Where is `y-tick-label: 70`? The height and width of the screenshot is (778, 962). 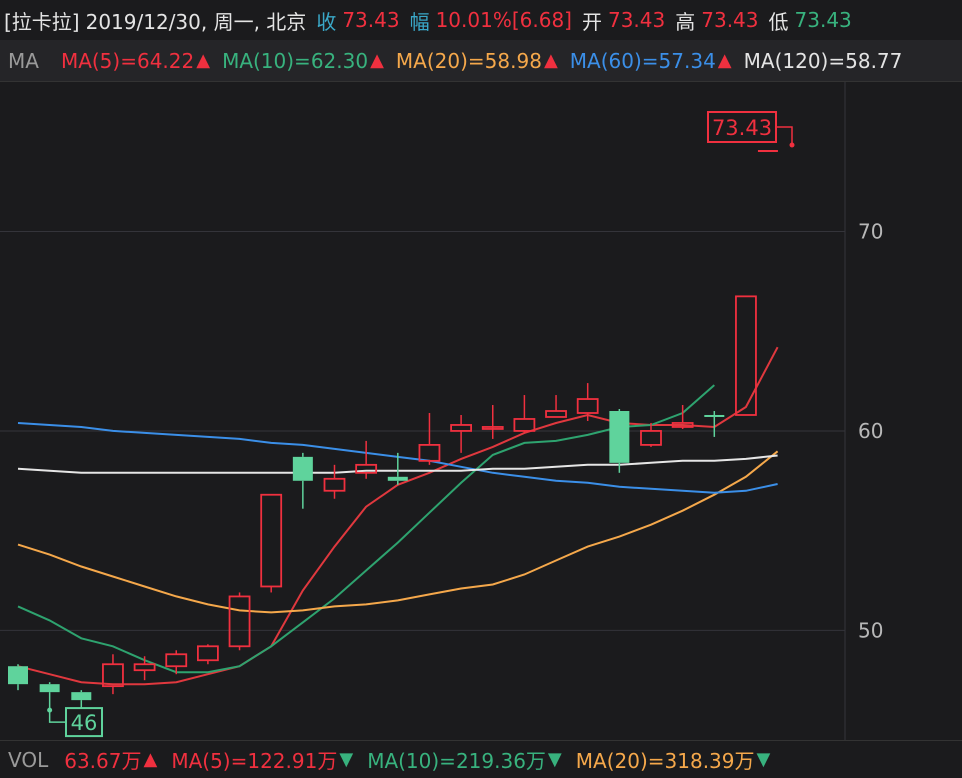 y-tick-label: 70 is located at coordinates (870, 232).